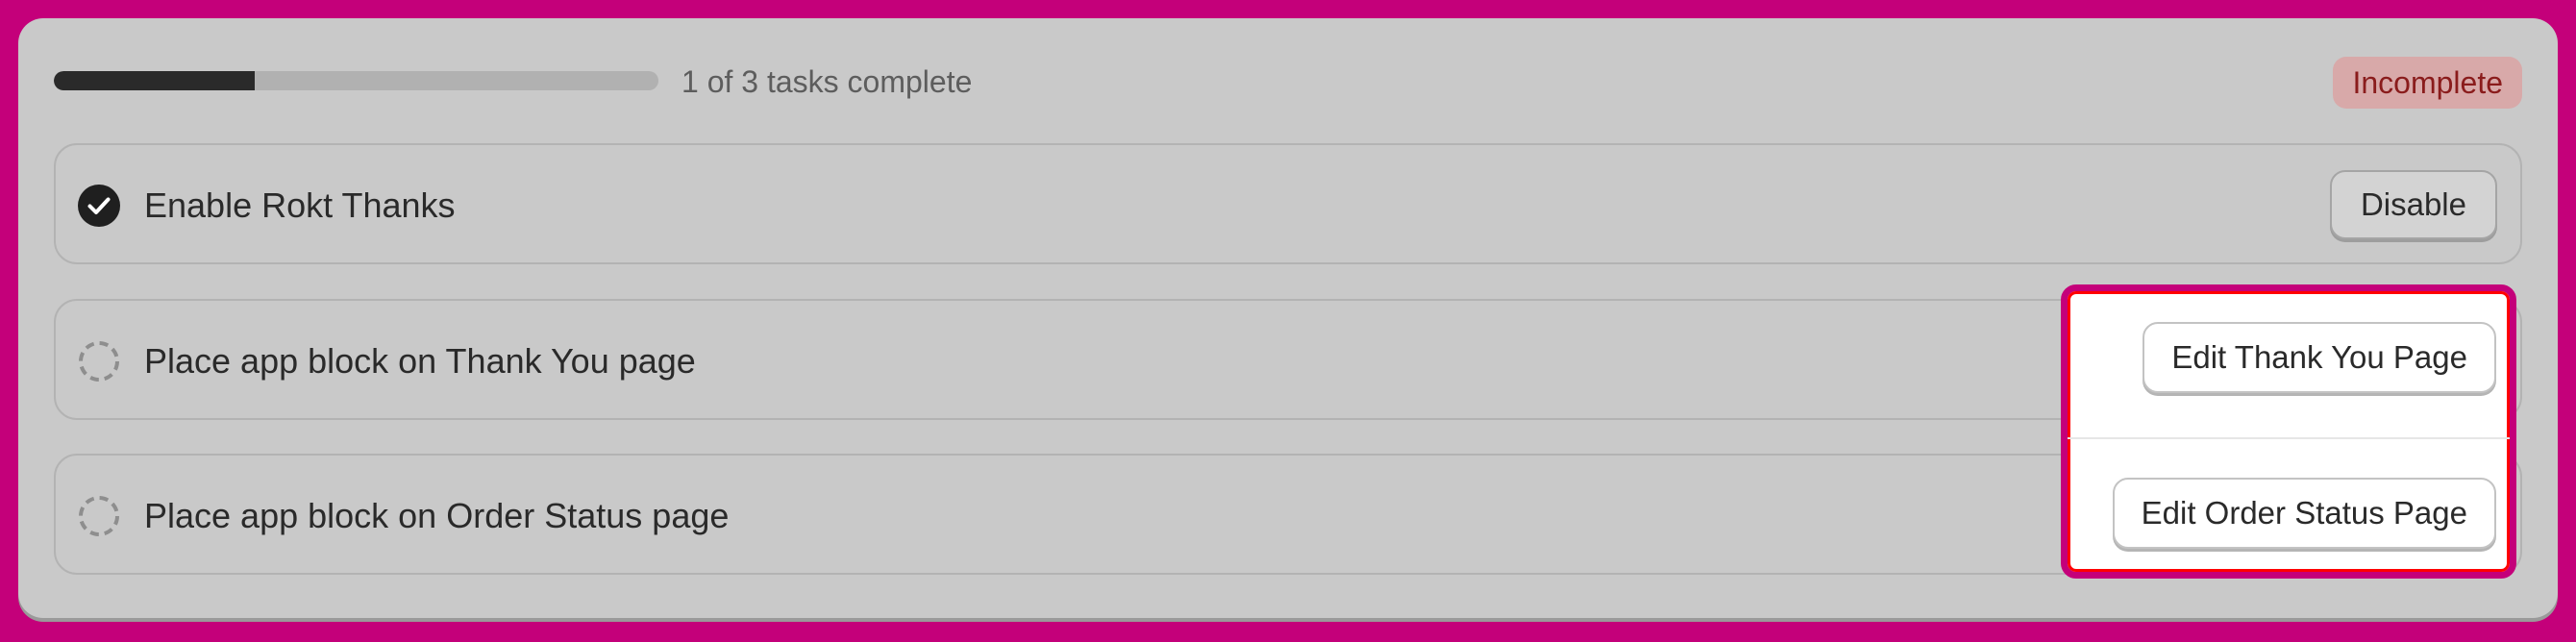 This screenshot has height=642, width=2576. Describe the element at coordinates (155, 80) in the screenshot. I see `progress-bar-fill` at that location.